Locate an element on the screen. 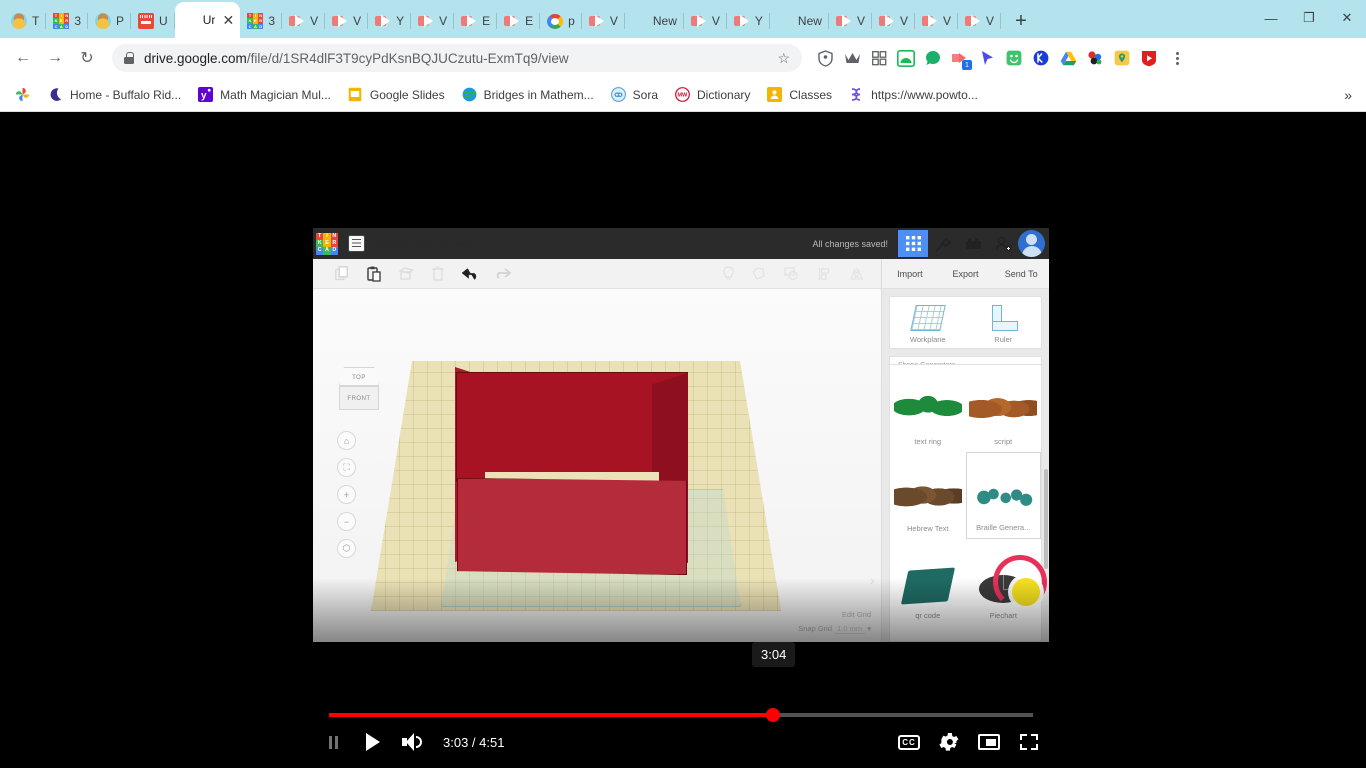 The height and width of the screenshot is (768, 1366). back-button: ← is located at coordinates (23, 58).